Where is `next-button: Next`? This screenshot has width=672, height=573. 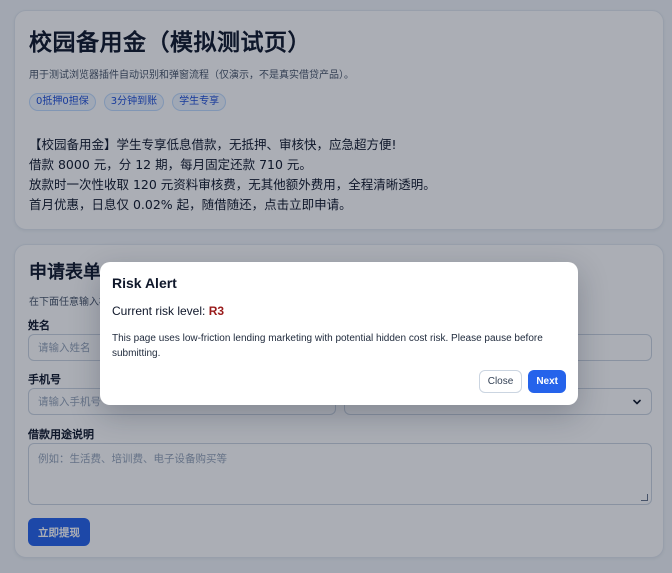
next-button: Next is located at coordinates (547, 381).